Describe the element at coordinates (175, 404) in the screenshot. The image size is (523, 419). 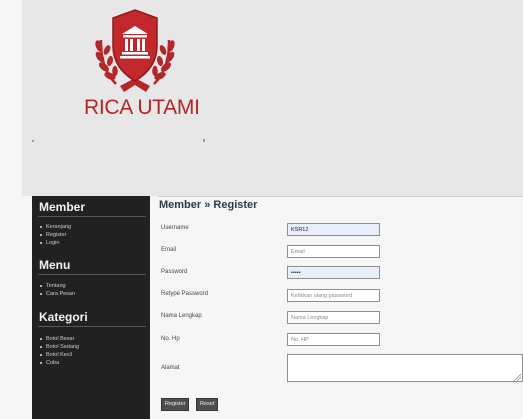
I see `register-button: Register` at that location.